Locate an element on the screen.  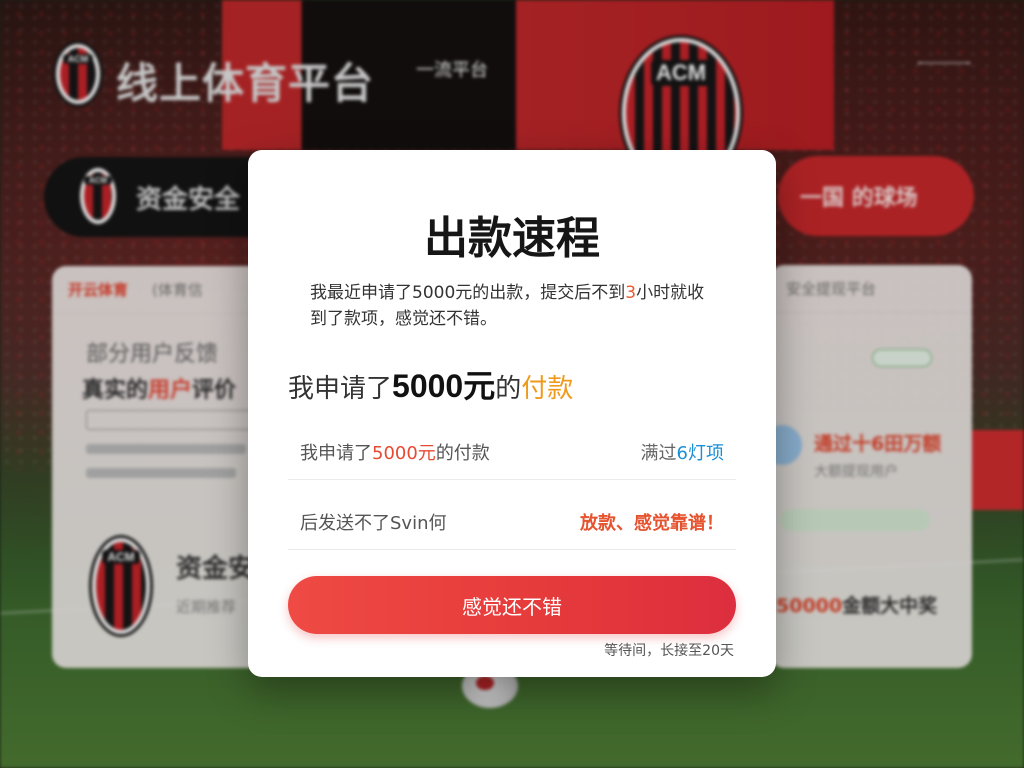
row-left-pre: 我申请了 is located at coordinates (336, 453).